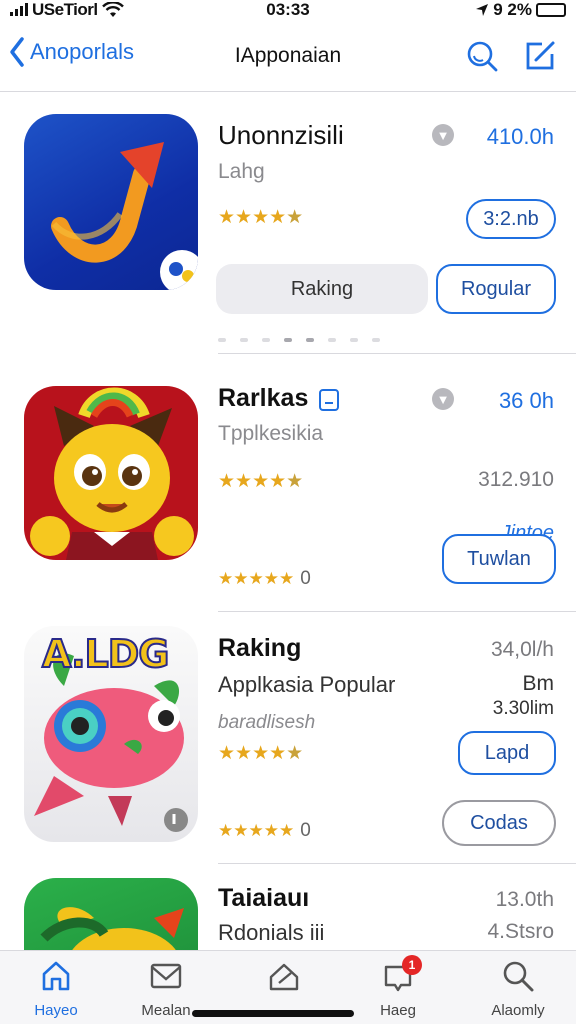 The image size is (576, 1024). I want to click on app-size-tertiary: 3.30lim, so click(523, 708).